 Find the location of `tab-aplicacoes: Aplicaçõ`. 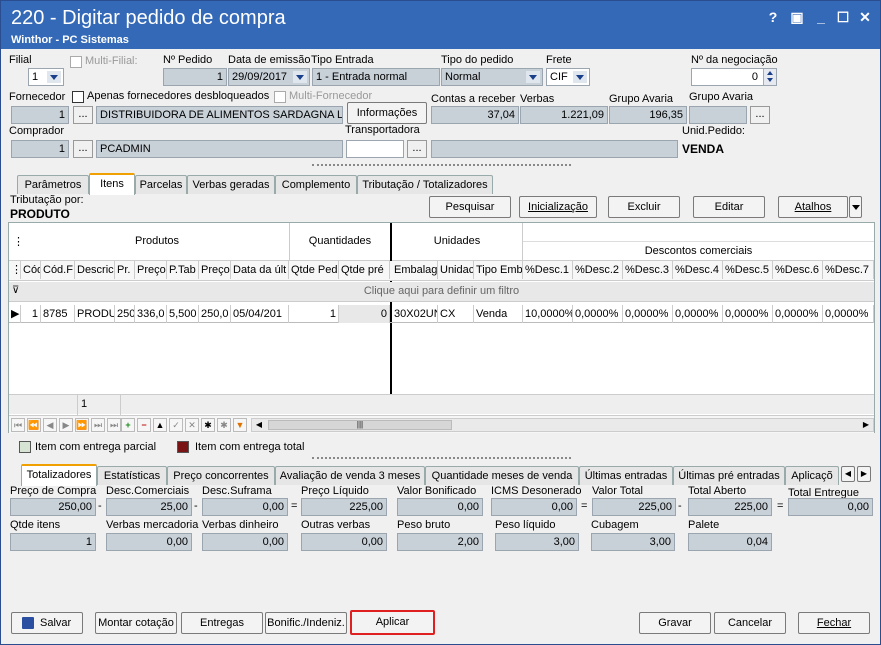

tab-aplicacoes: Aplicaçõ is located at coordinates (812, 475).